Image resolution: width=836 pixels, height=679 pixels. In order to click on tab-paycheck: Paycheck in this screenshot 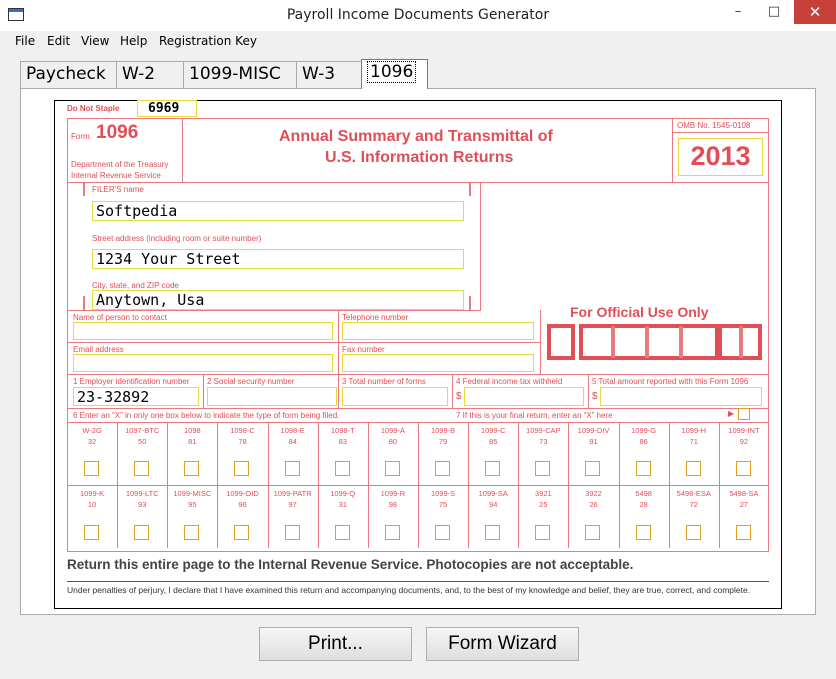, I will do `click(68, 74)`.